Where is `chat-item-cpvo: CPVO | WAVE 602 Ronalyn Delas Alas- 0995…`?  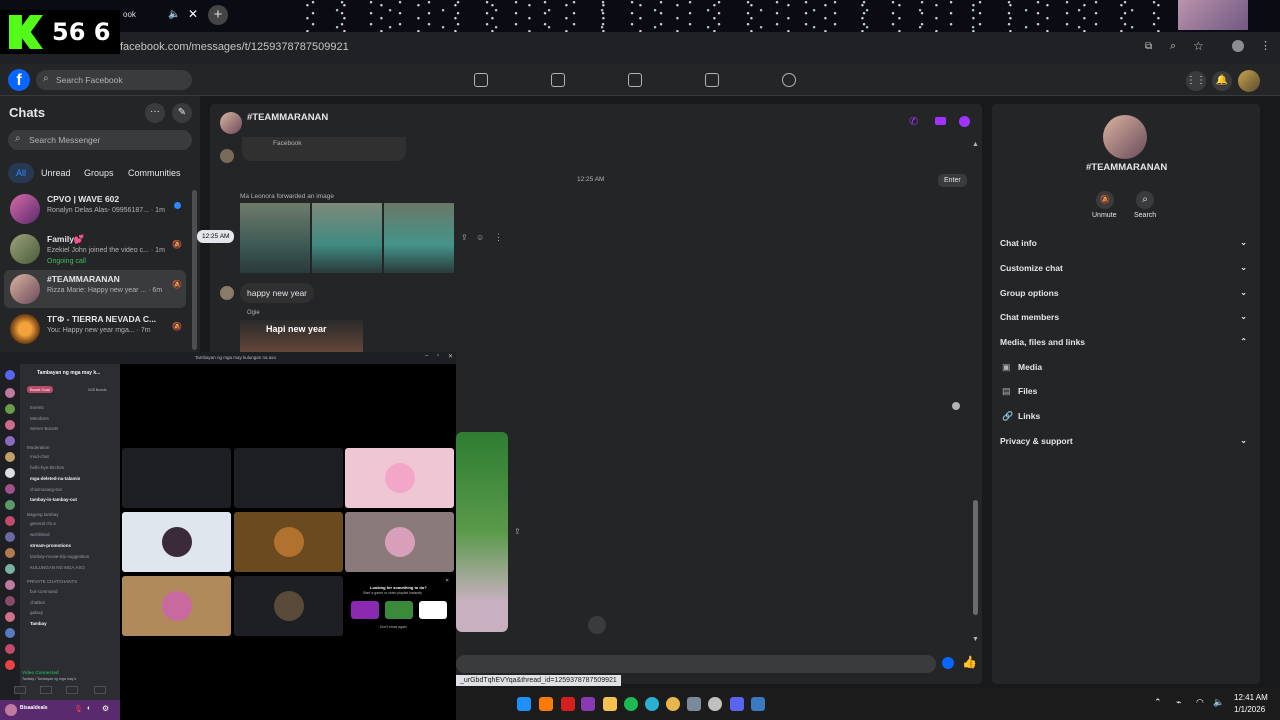
chat-item-cpvo: CPVO | WAVE 602 Ronalyn Delas Alas- 0995… is located at coordinates (95, 209).